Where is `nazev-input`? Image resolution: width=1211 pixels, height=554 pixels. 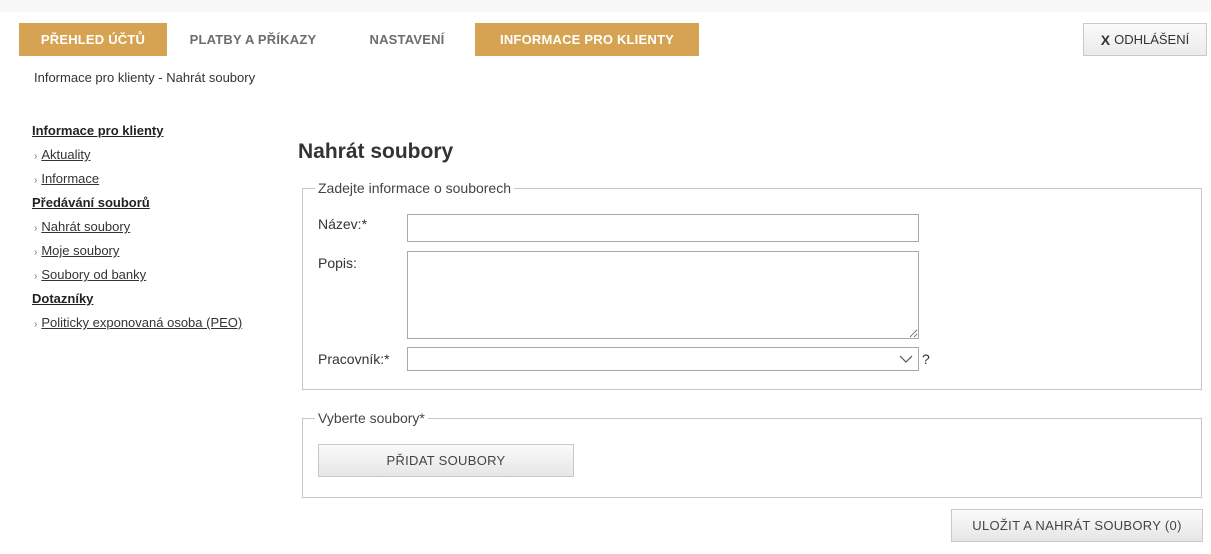 nazev-input is located at coordinates (663, 228).